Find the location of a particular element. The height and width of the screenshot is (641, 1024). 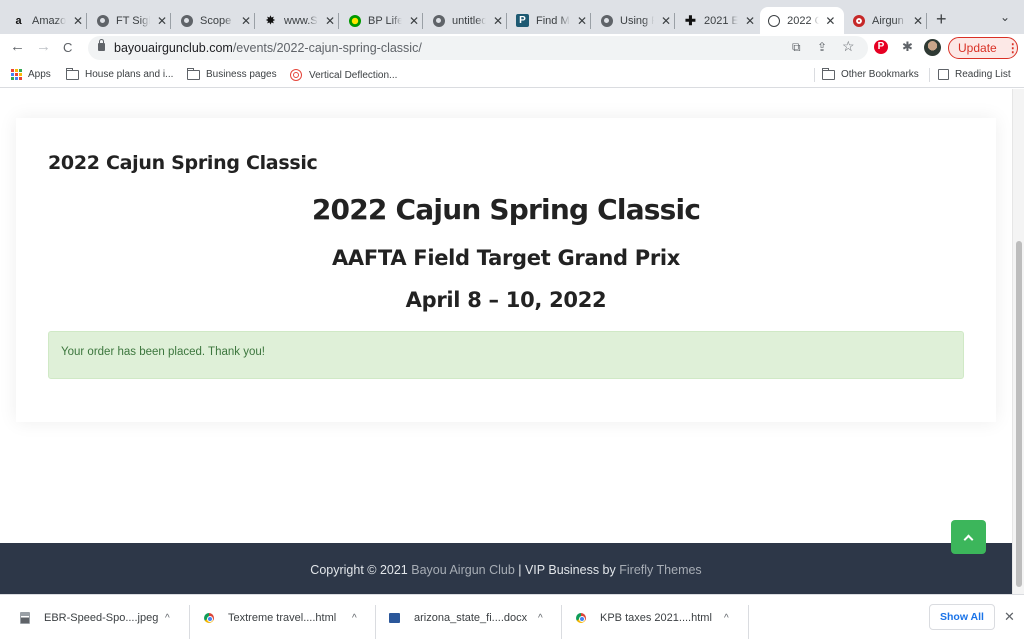

bookmark-business-pages: Business pages is located at coordinates (232, 73).